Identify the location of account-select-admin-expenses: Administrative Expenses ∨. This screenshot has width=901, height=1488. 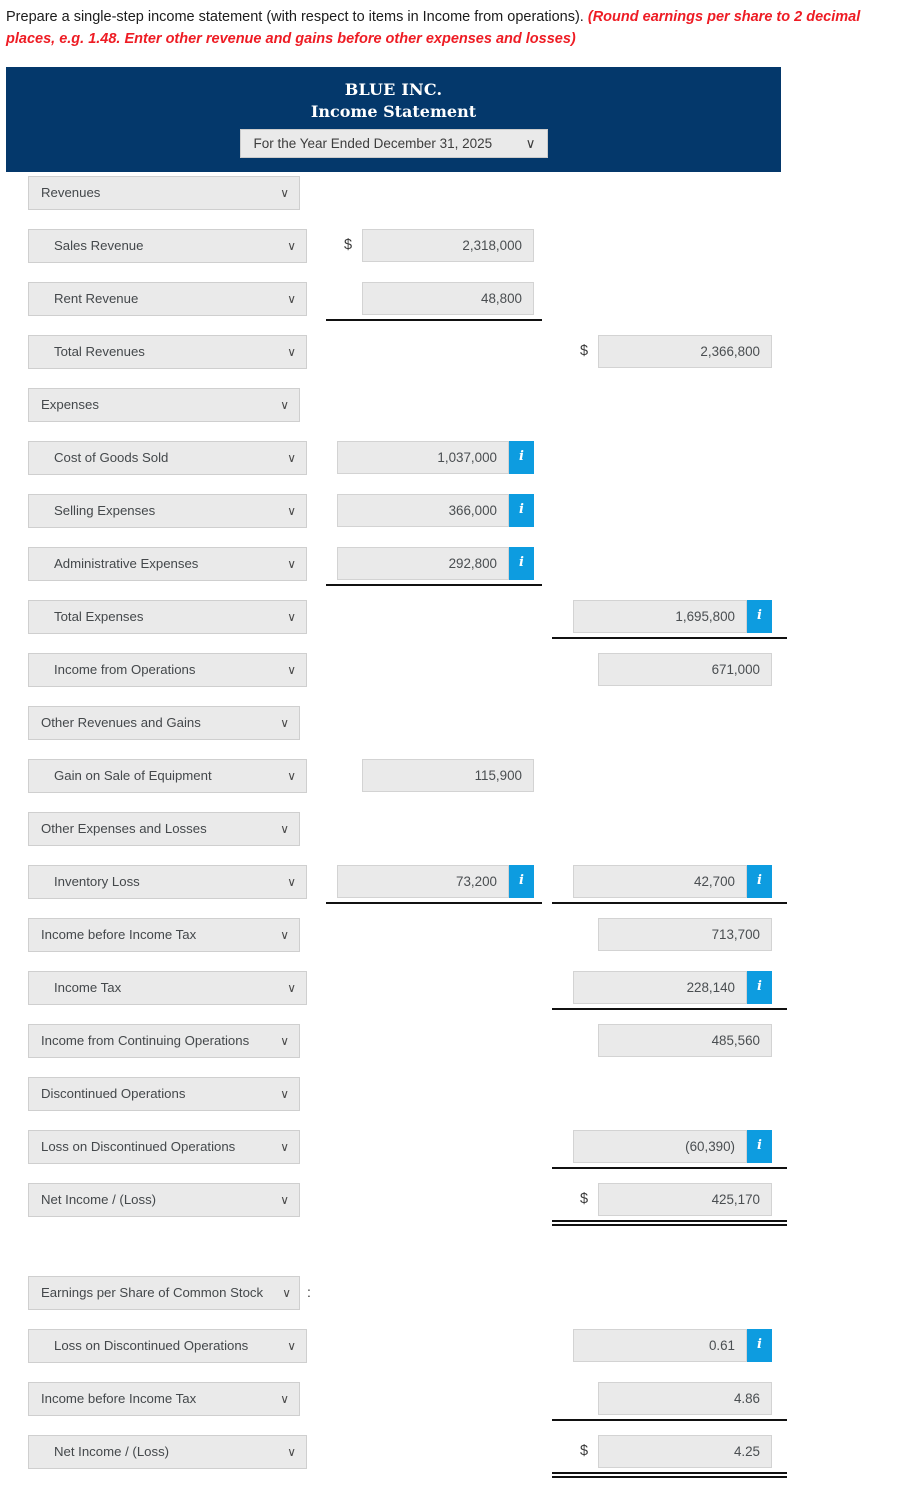
(167, 564).